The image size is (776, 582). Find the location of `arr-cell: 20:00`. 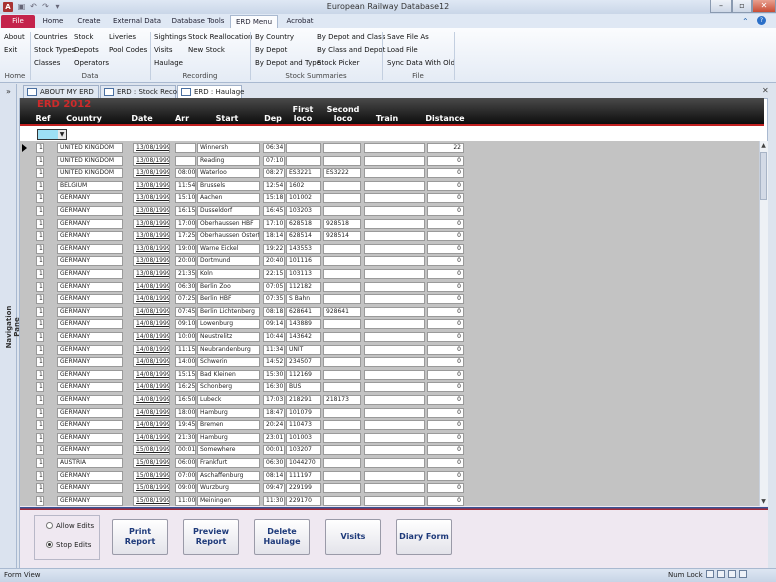

arr-cell: 20:00 is located at coordinates (185, 261).